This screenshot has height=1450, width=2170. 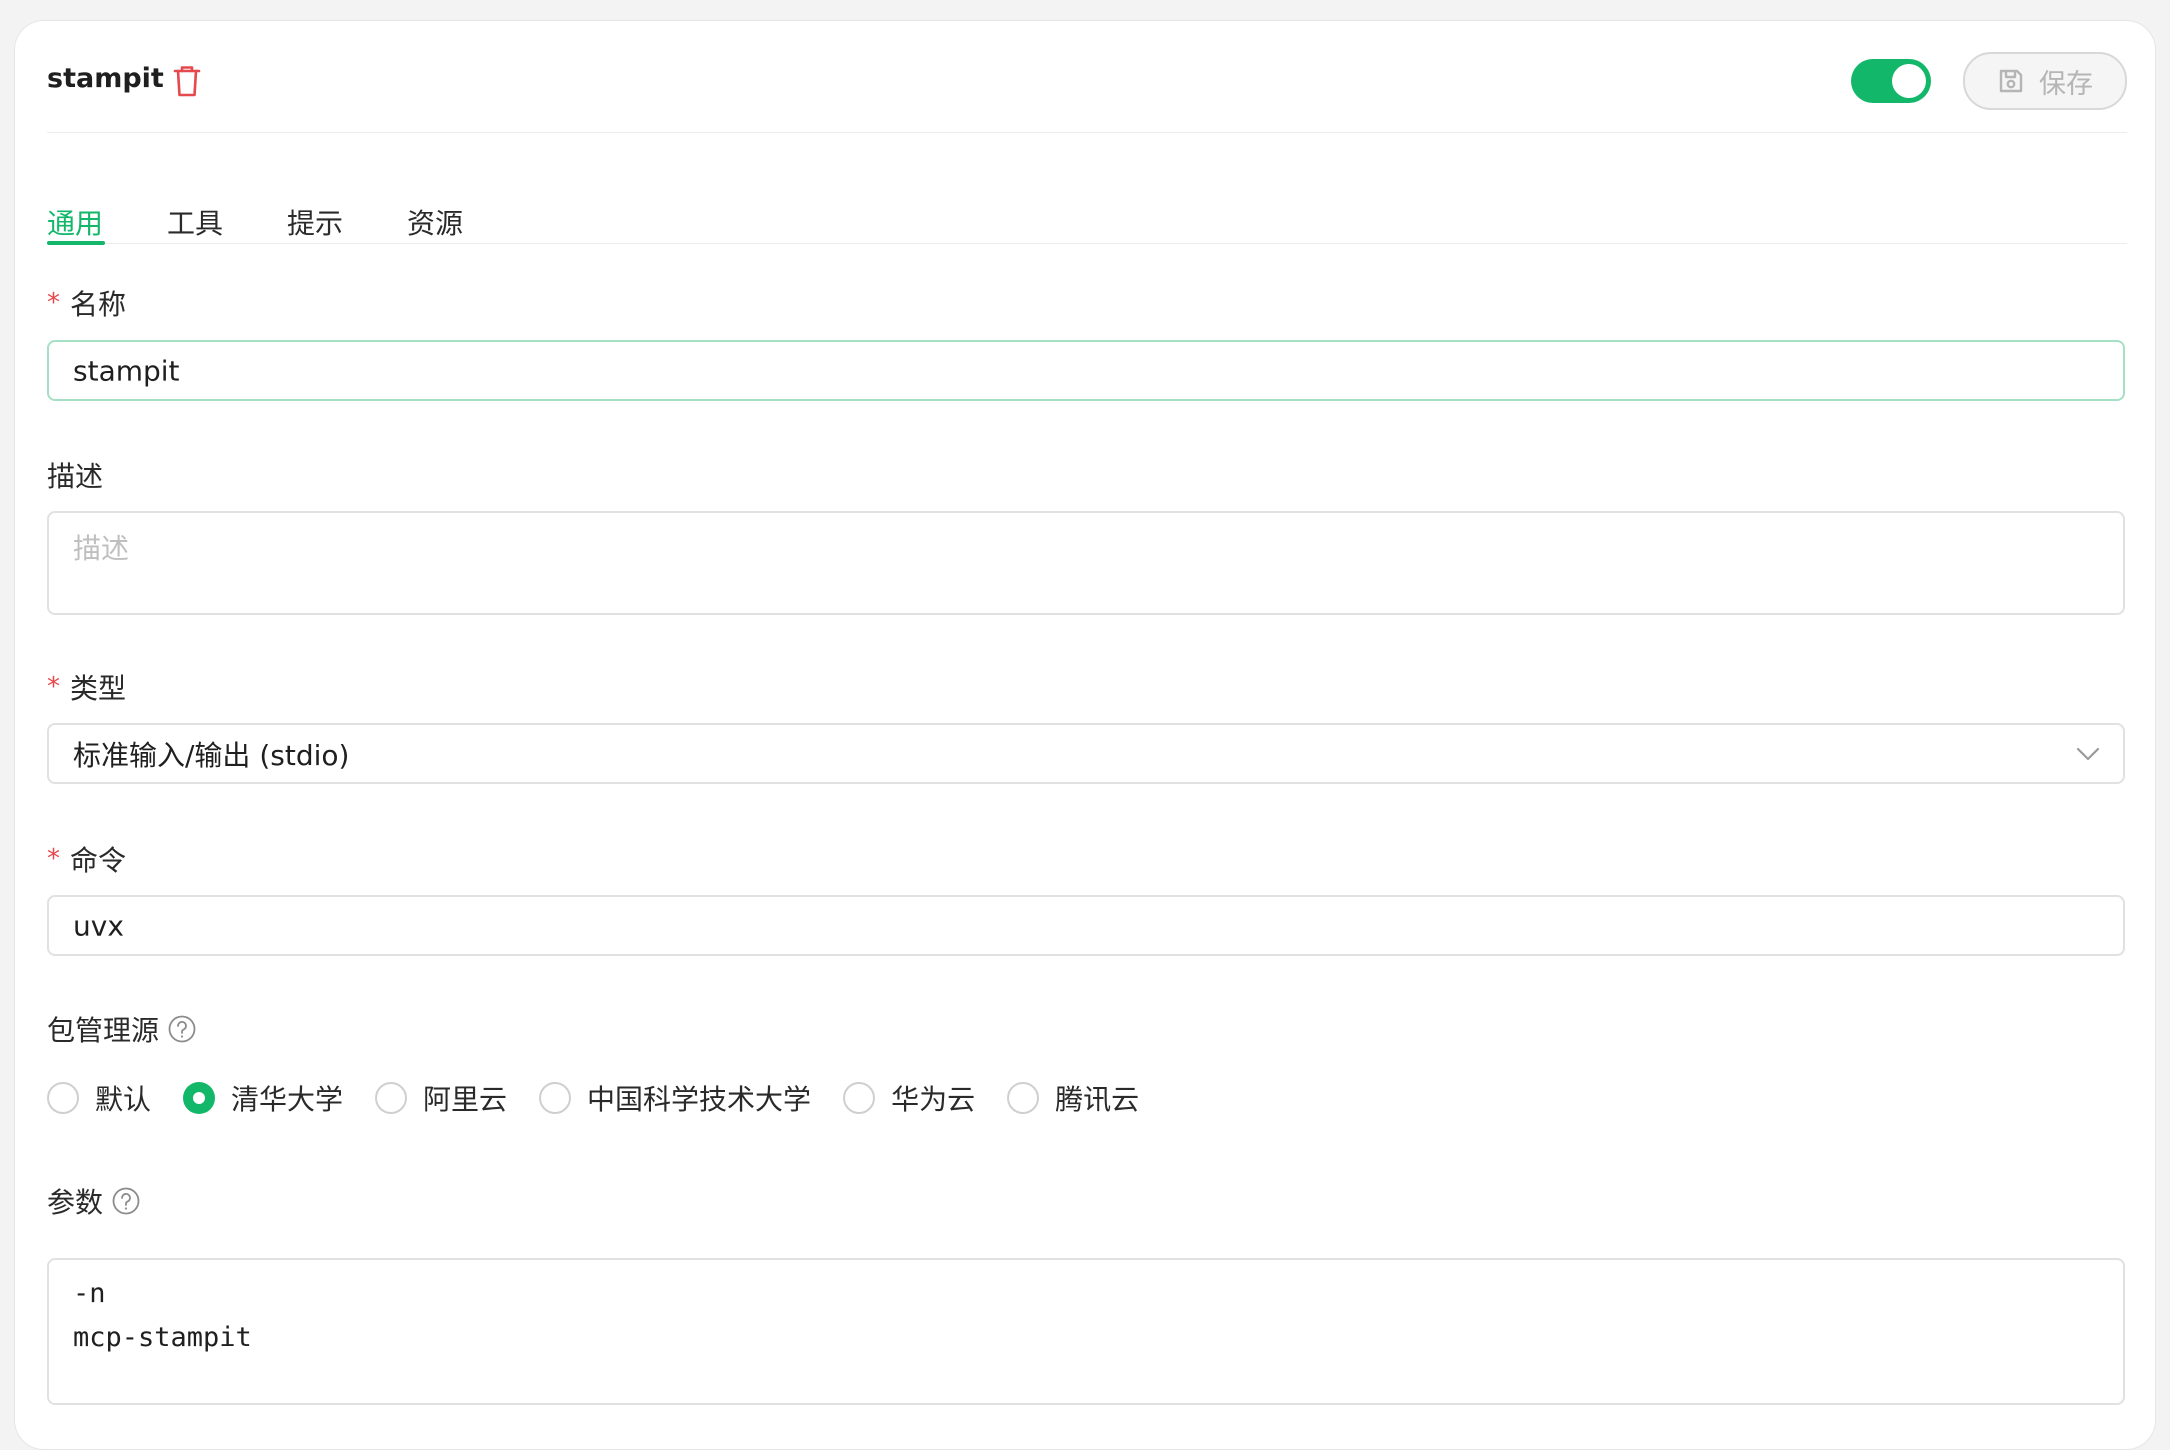 What do you see at coordinates (1097, 1099) in the screenshot?
I see `radio-label: 腾讯云` at bounding box center [1097, 1099].